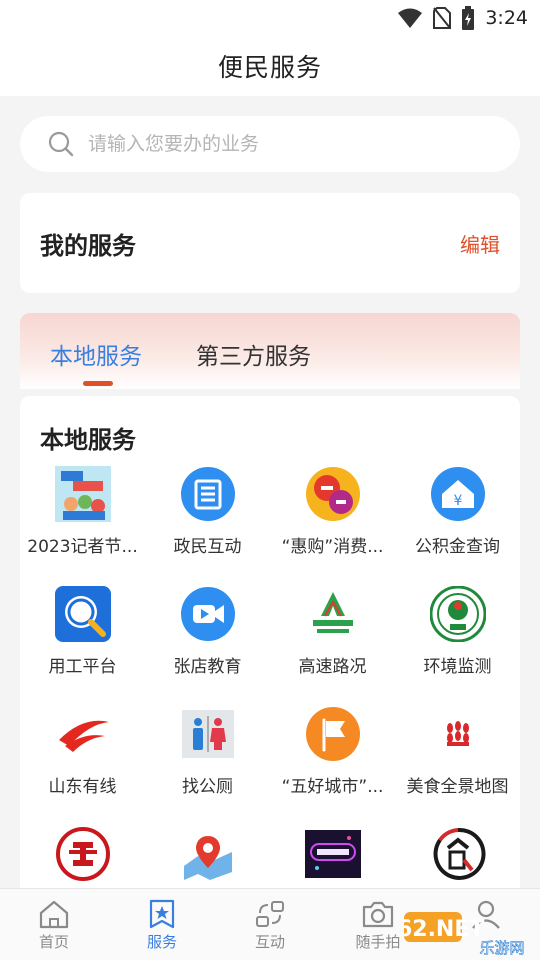  I want to click on shandong-cable-icon, so click(83, 734).